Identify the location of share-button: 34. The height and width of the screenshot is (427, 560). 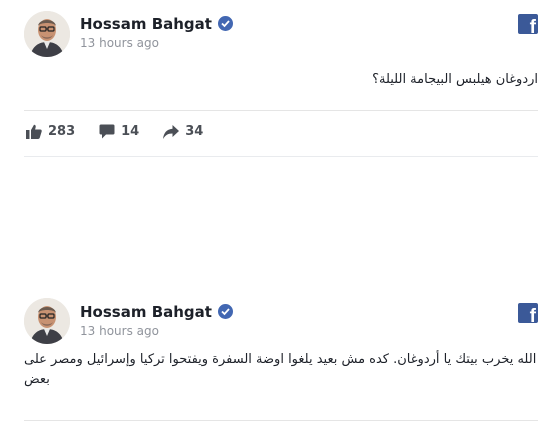
(183, 131).